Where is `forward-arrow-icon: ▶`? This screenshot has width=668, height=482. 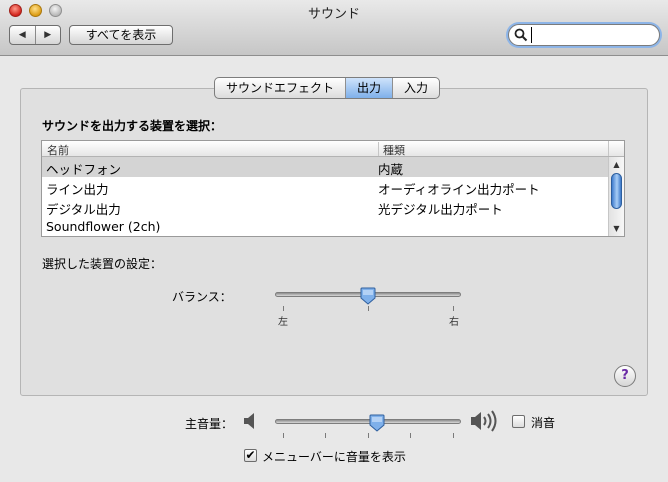 forward-arrow-icon: ▶ is located at coordinates (48, 35).